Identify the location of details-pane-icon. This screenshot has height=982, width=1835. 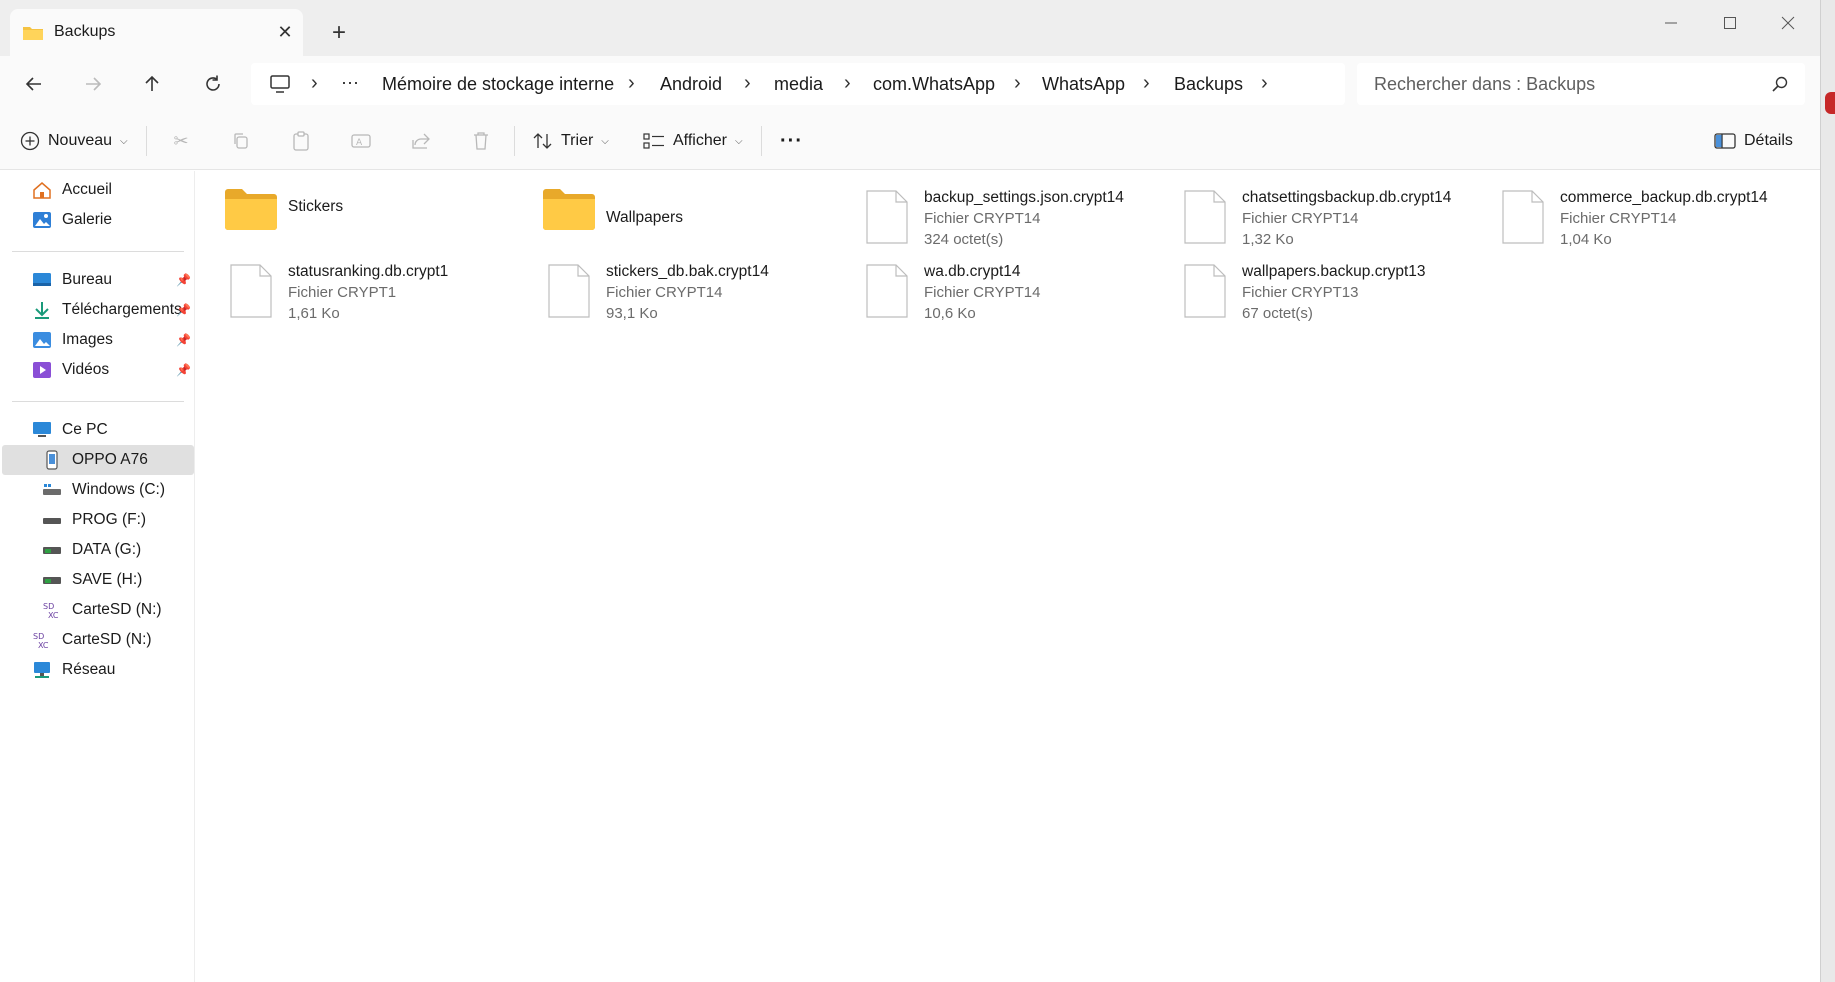
(1725, 141).